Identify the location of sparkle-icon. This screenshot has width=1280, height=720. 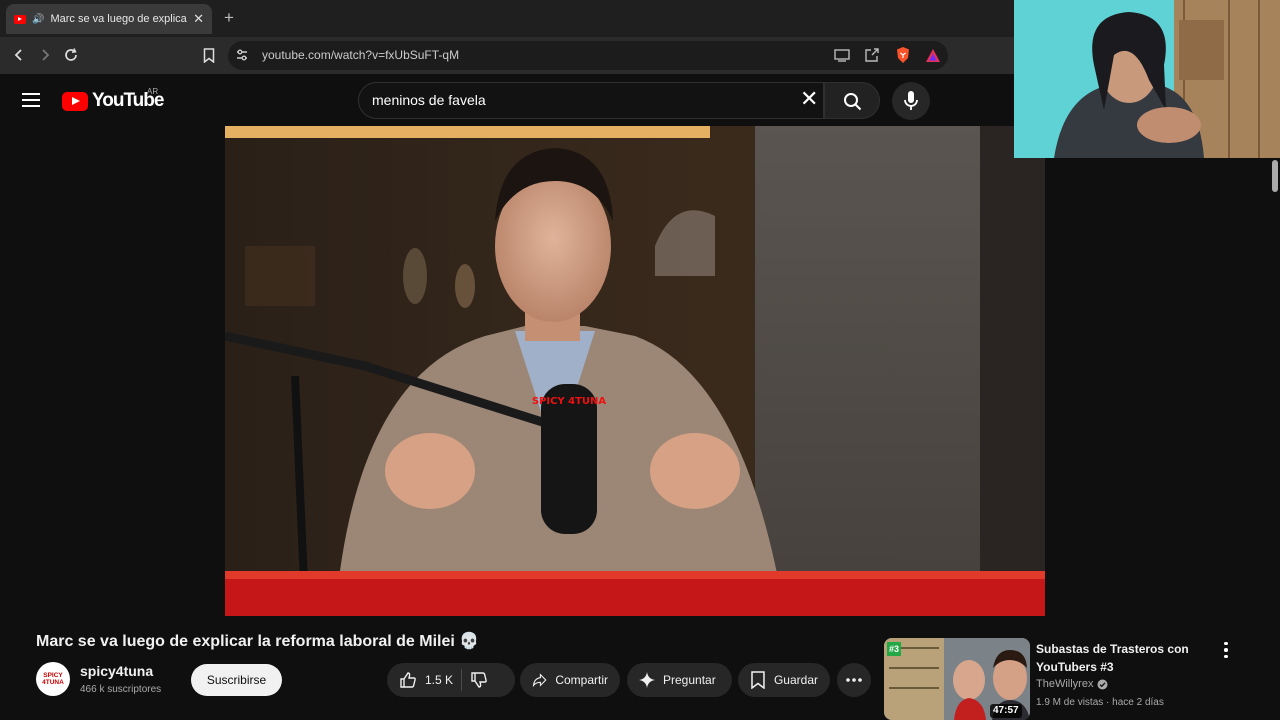
(647, 680).